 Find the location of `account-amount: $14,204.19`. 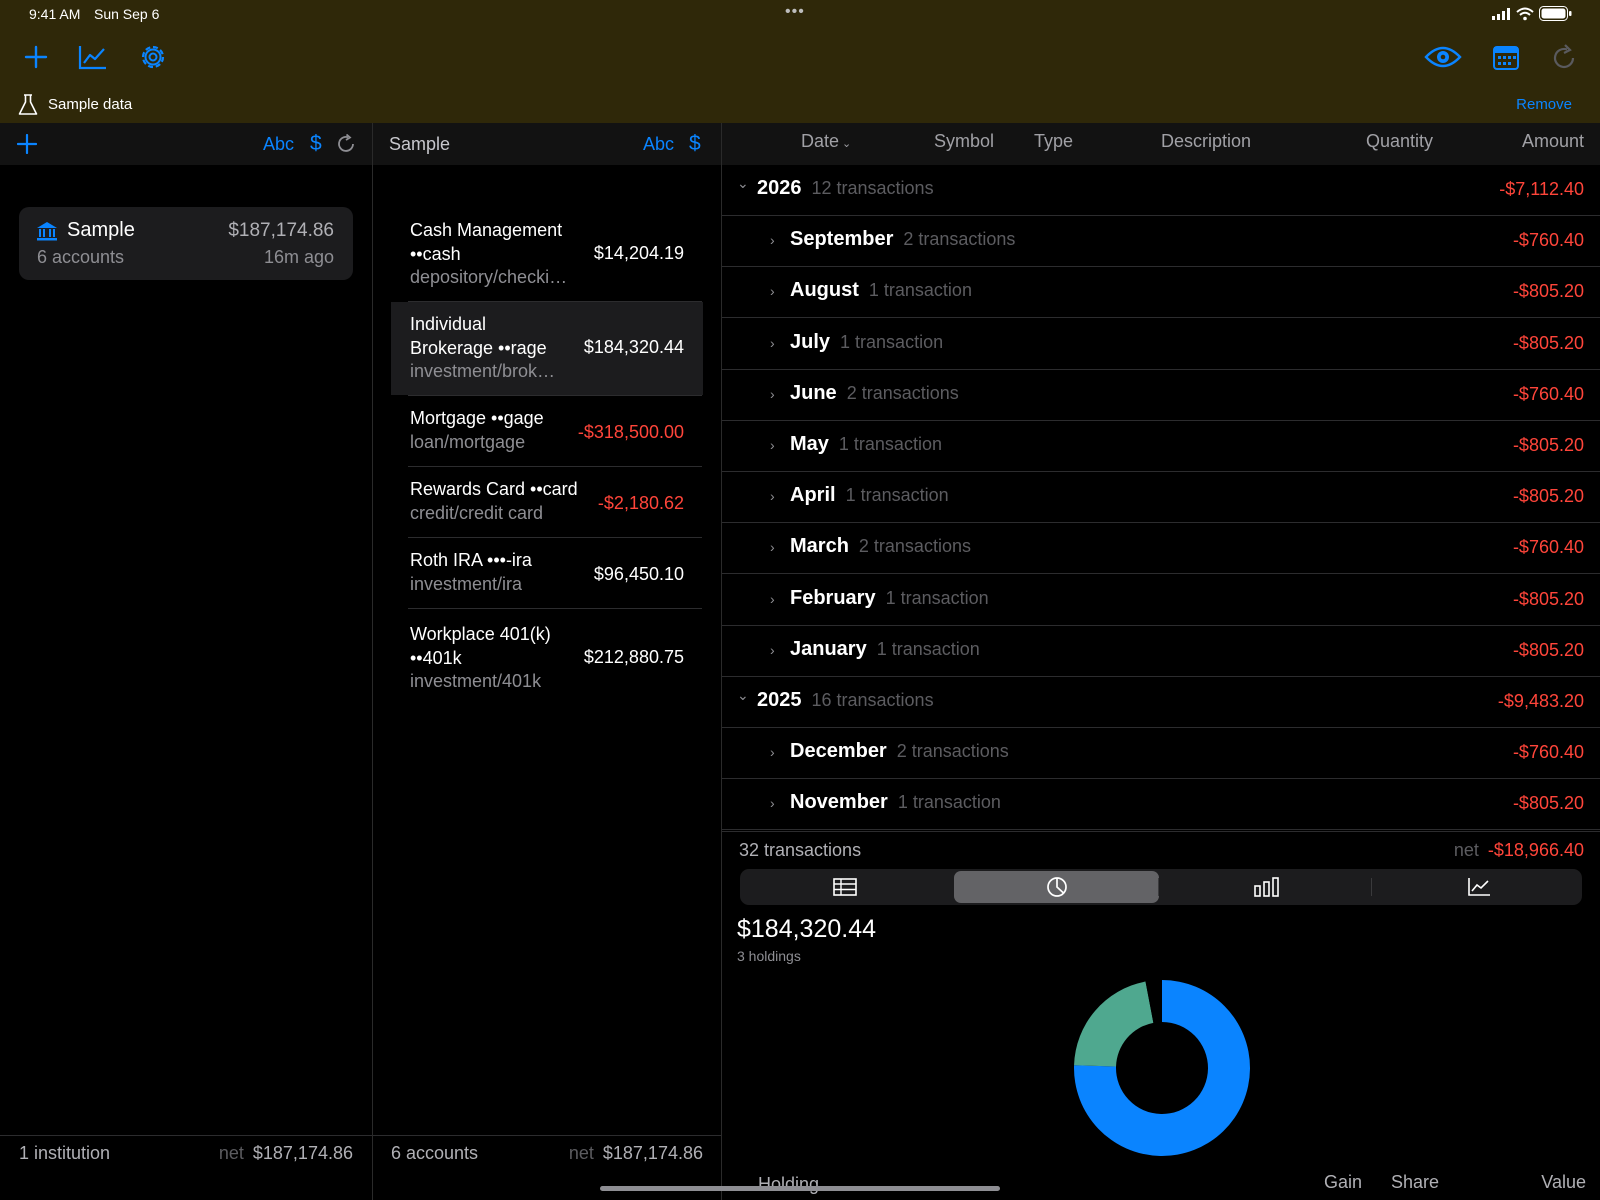

account-amount: $14,204.19 is located at coordinates (638, 253).